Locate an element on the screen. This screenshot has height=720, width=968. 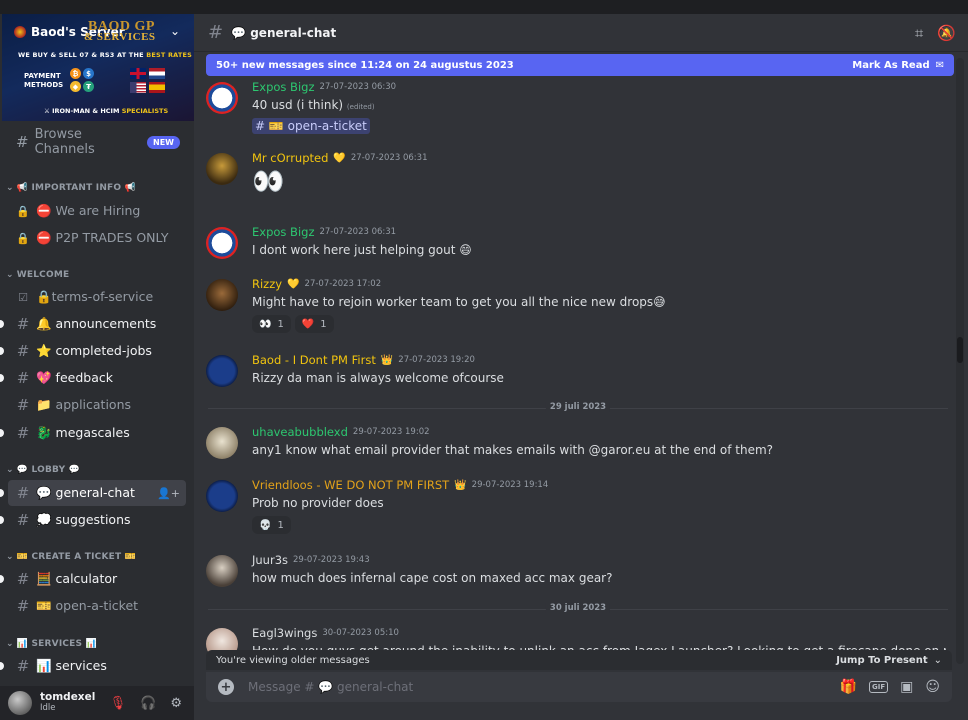
message-header: Expos Bigz 27-07-2023 06:30 is located at coordinates (324, 87).